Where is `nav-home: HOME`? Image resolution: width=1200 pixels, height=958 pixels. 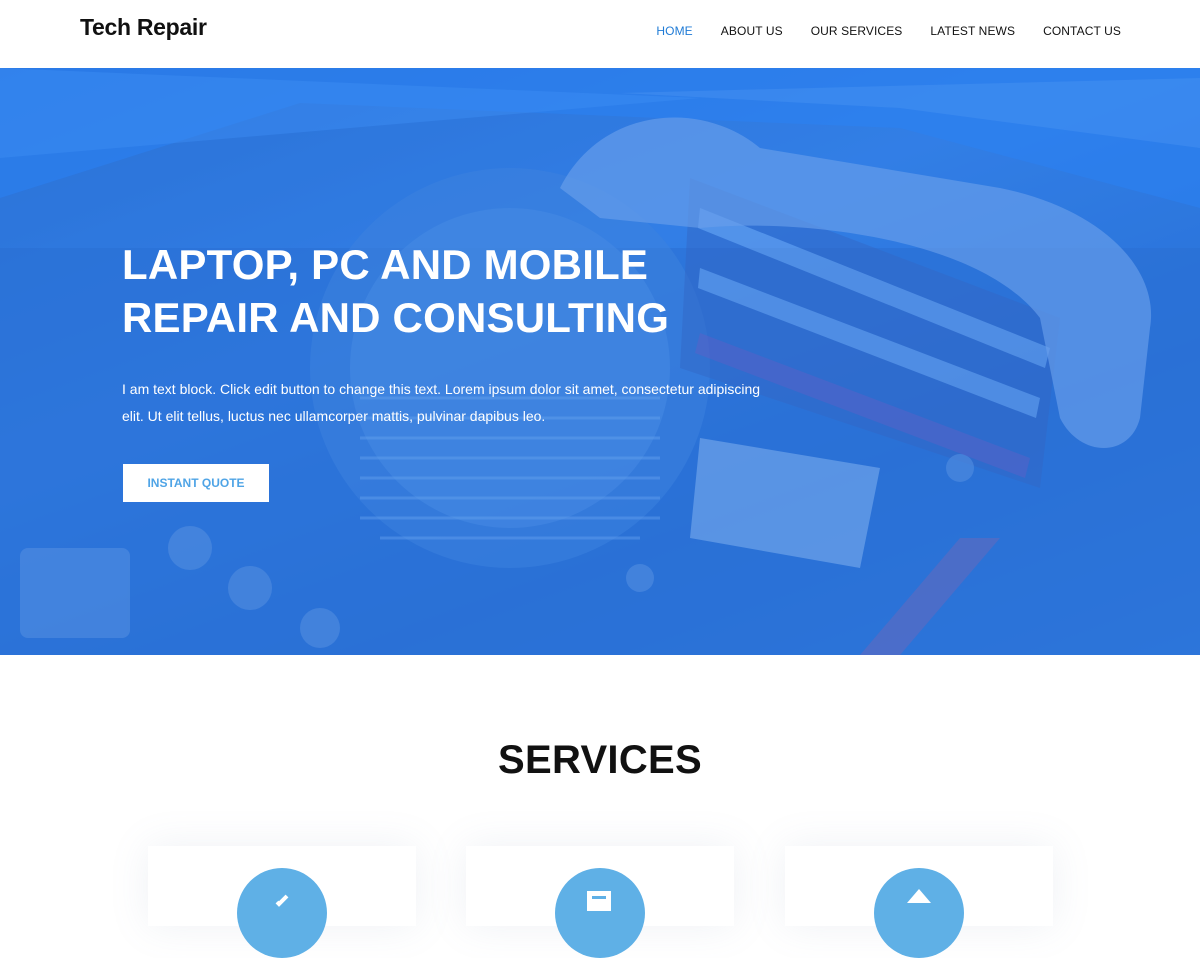 nav-home: HOME is located at coordinates (674, 31).